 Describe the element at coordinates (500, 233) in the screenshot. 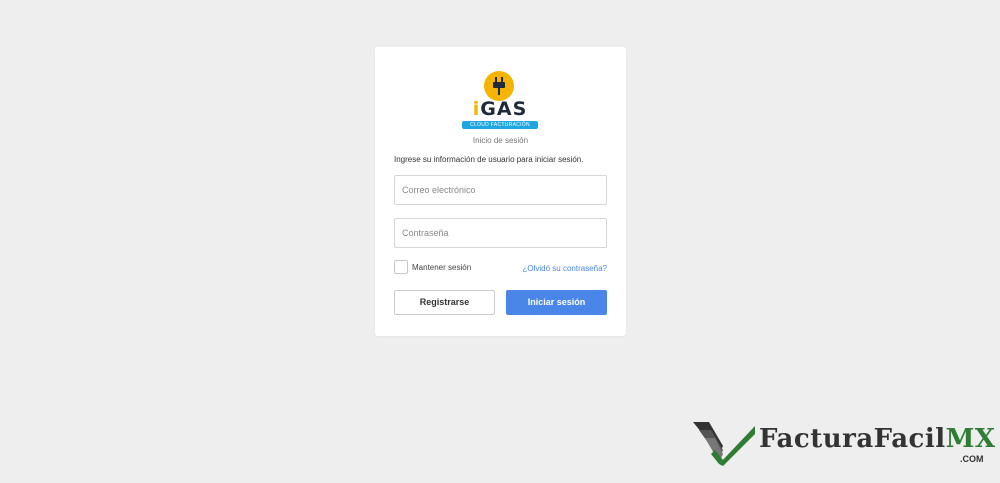

I see `password-field` at that location.